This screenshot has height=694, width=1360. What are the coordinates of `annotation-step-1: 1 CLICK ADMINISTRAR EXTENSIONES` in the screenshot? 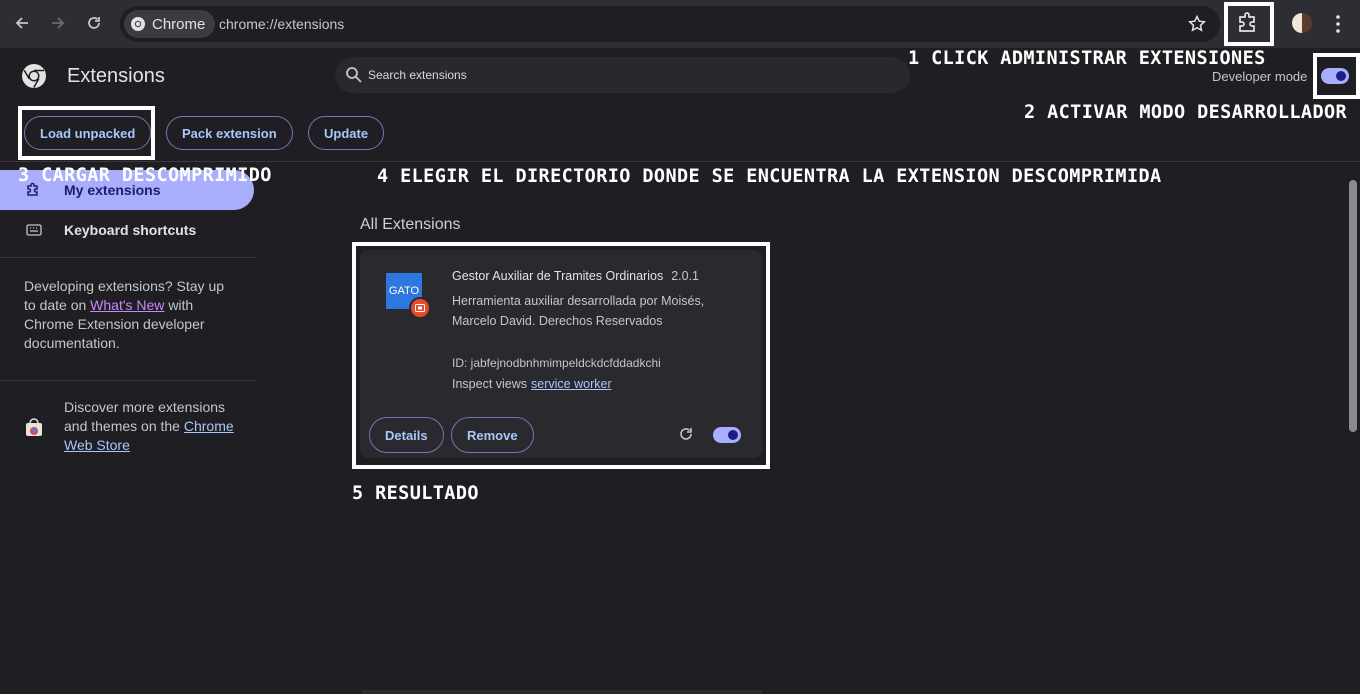 It's located at (1087, 58).